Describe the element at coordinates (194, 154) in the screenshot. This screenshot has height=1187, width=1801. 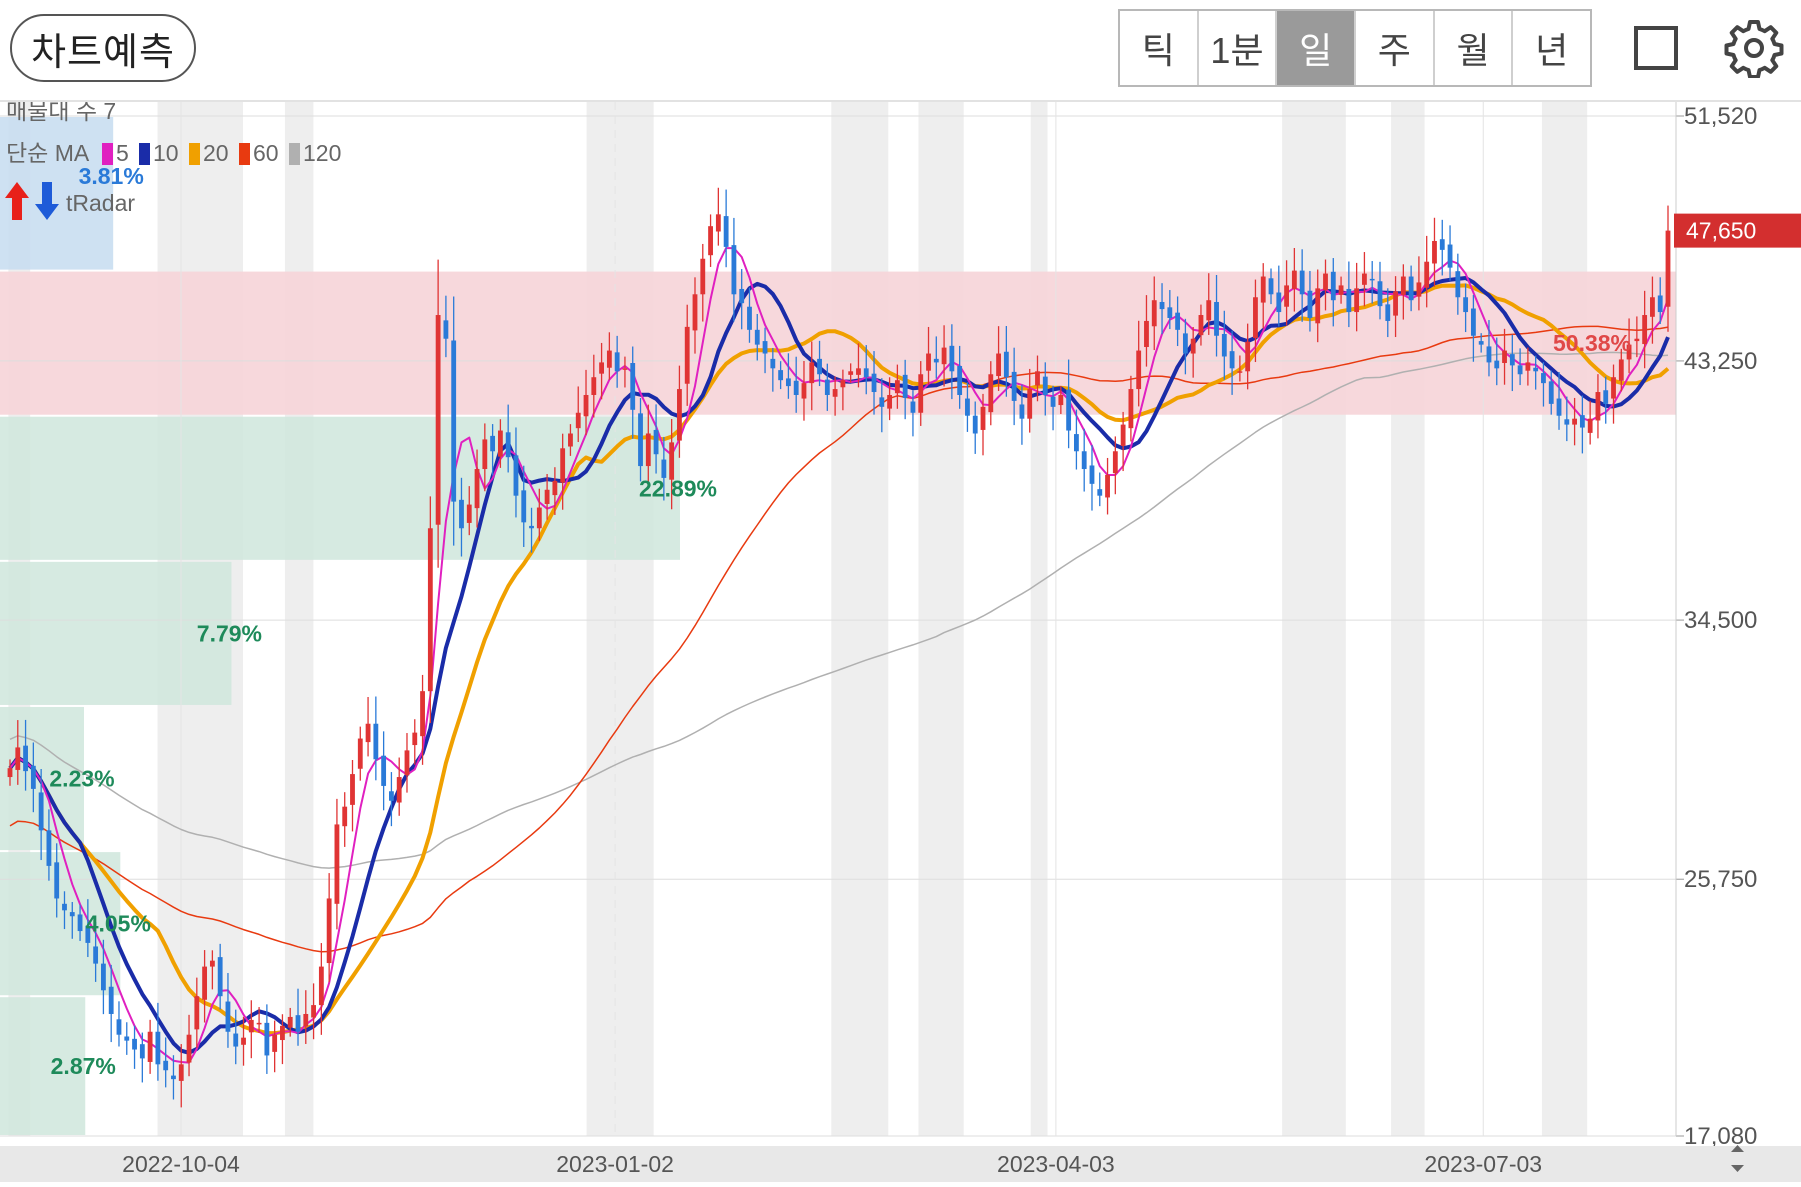
I see `ma-key-swatch` at that location.